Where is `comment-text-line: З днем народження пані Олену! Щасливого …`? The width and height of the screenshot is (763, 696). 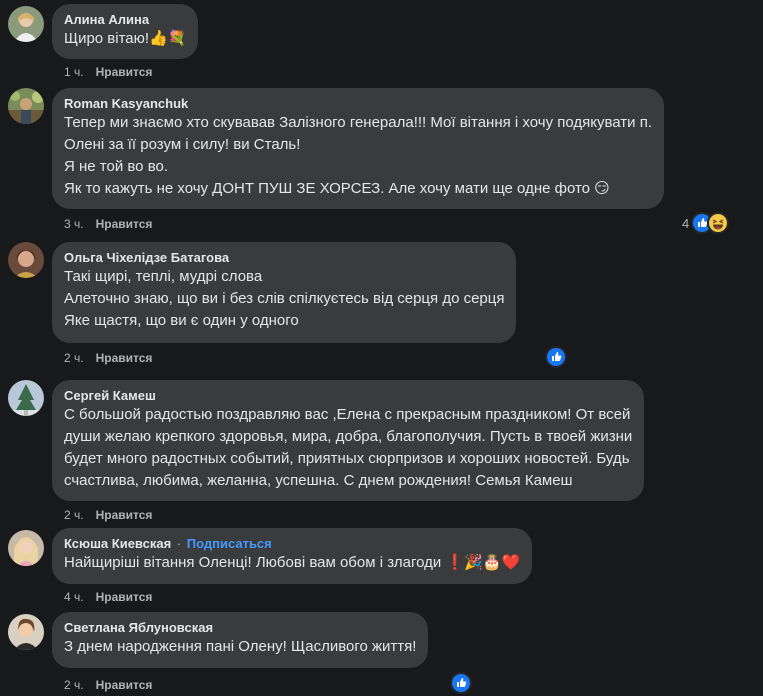 comment-text-line: З днем народження пані Олену! Щасливого … is located at coordinates (240, 646).